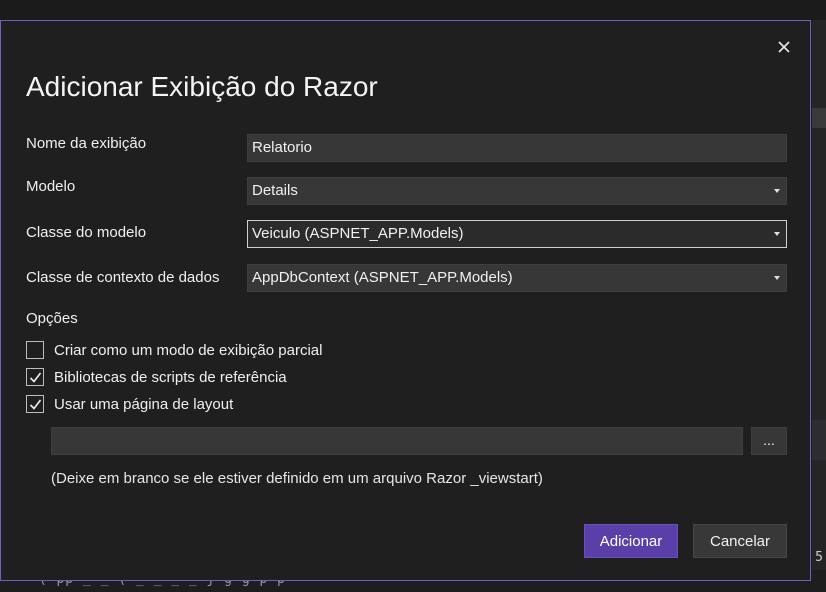  What do you see at coordinates (517, 148) in the screenshot?
I see `view-name-input: Relatorio` at bounding box center [517, 148].